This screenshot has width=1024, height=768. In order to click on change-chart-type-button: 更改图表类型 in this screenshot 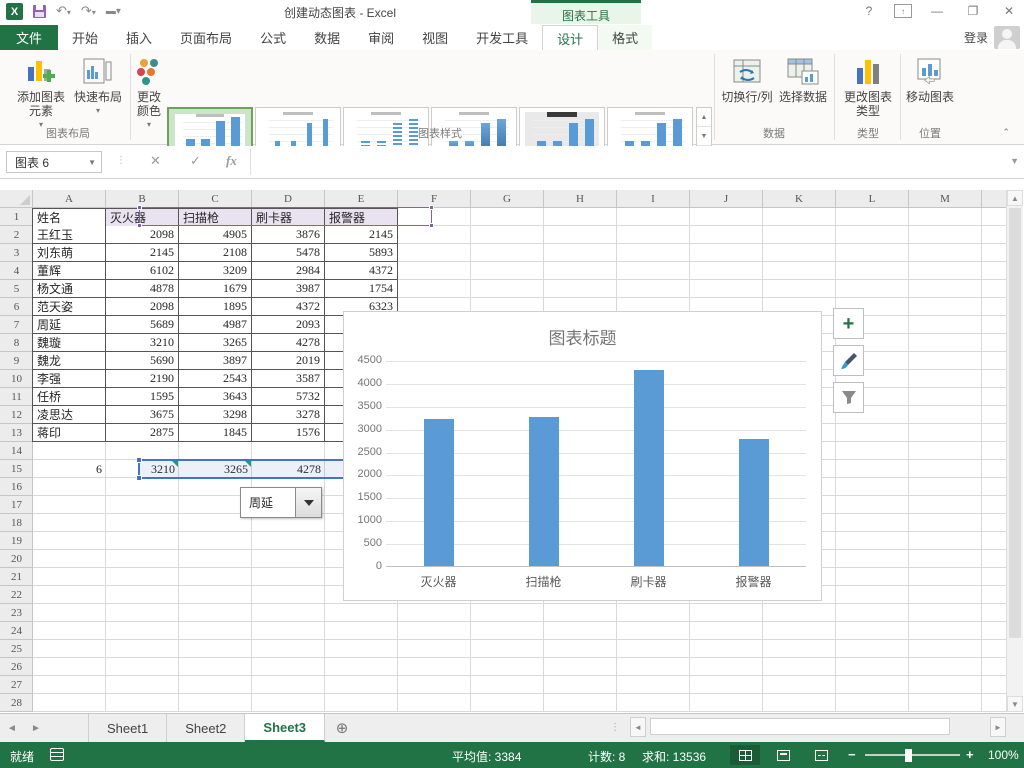, I will do `click(868, 87)`.